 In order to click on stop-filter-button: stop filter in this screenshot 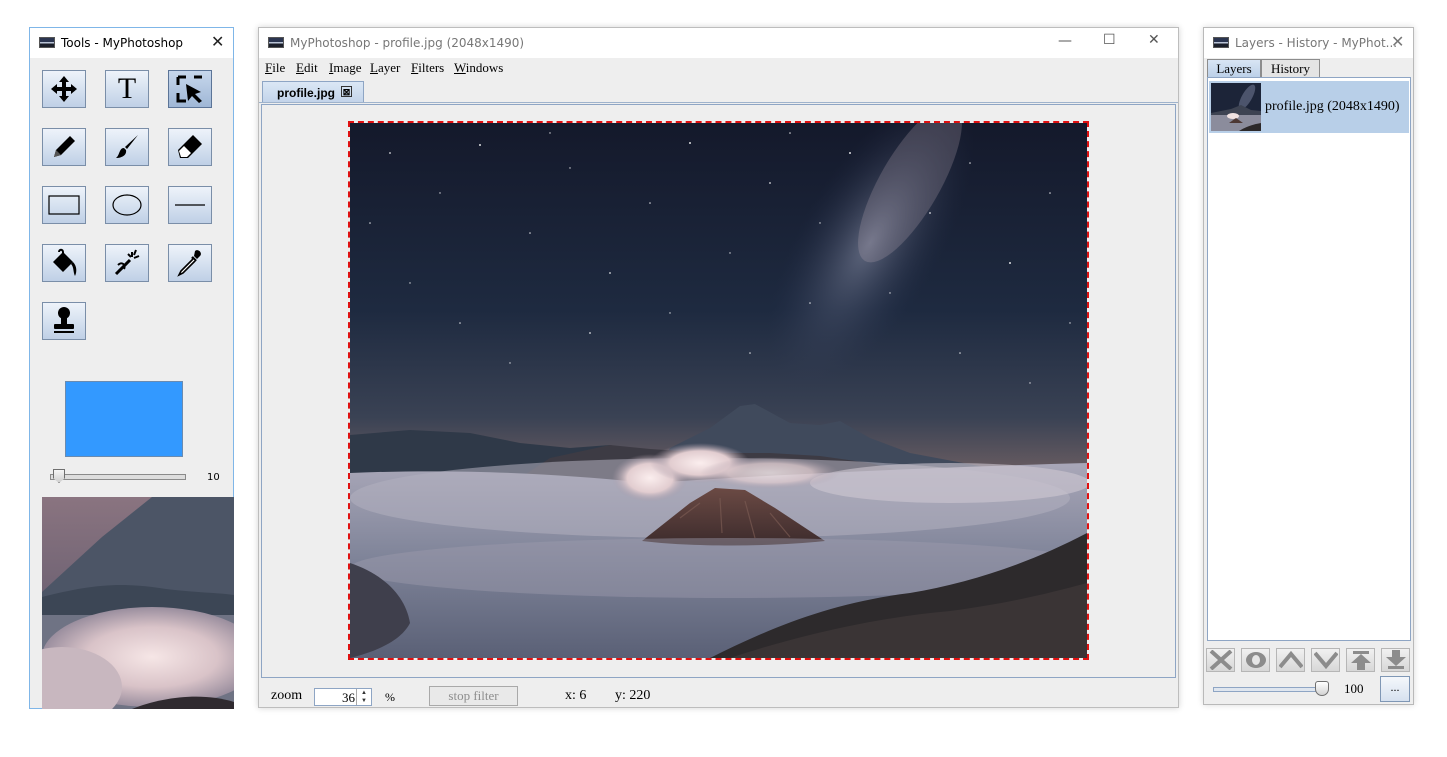, I will do `click(473, 696)`.